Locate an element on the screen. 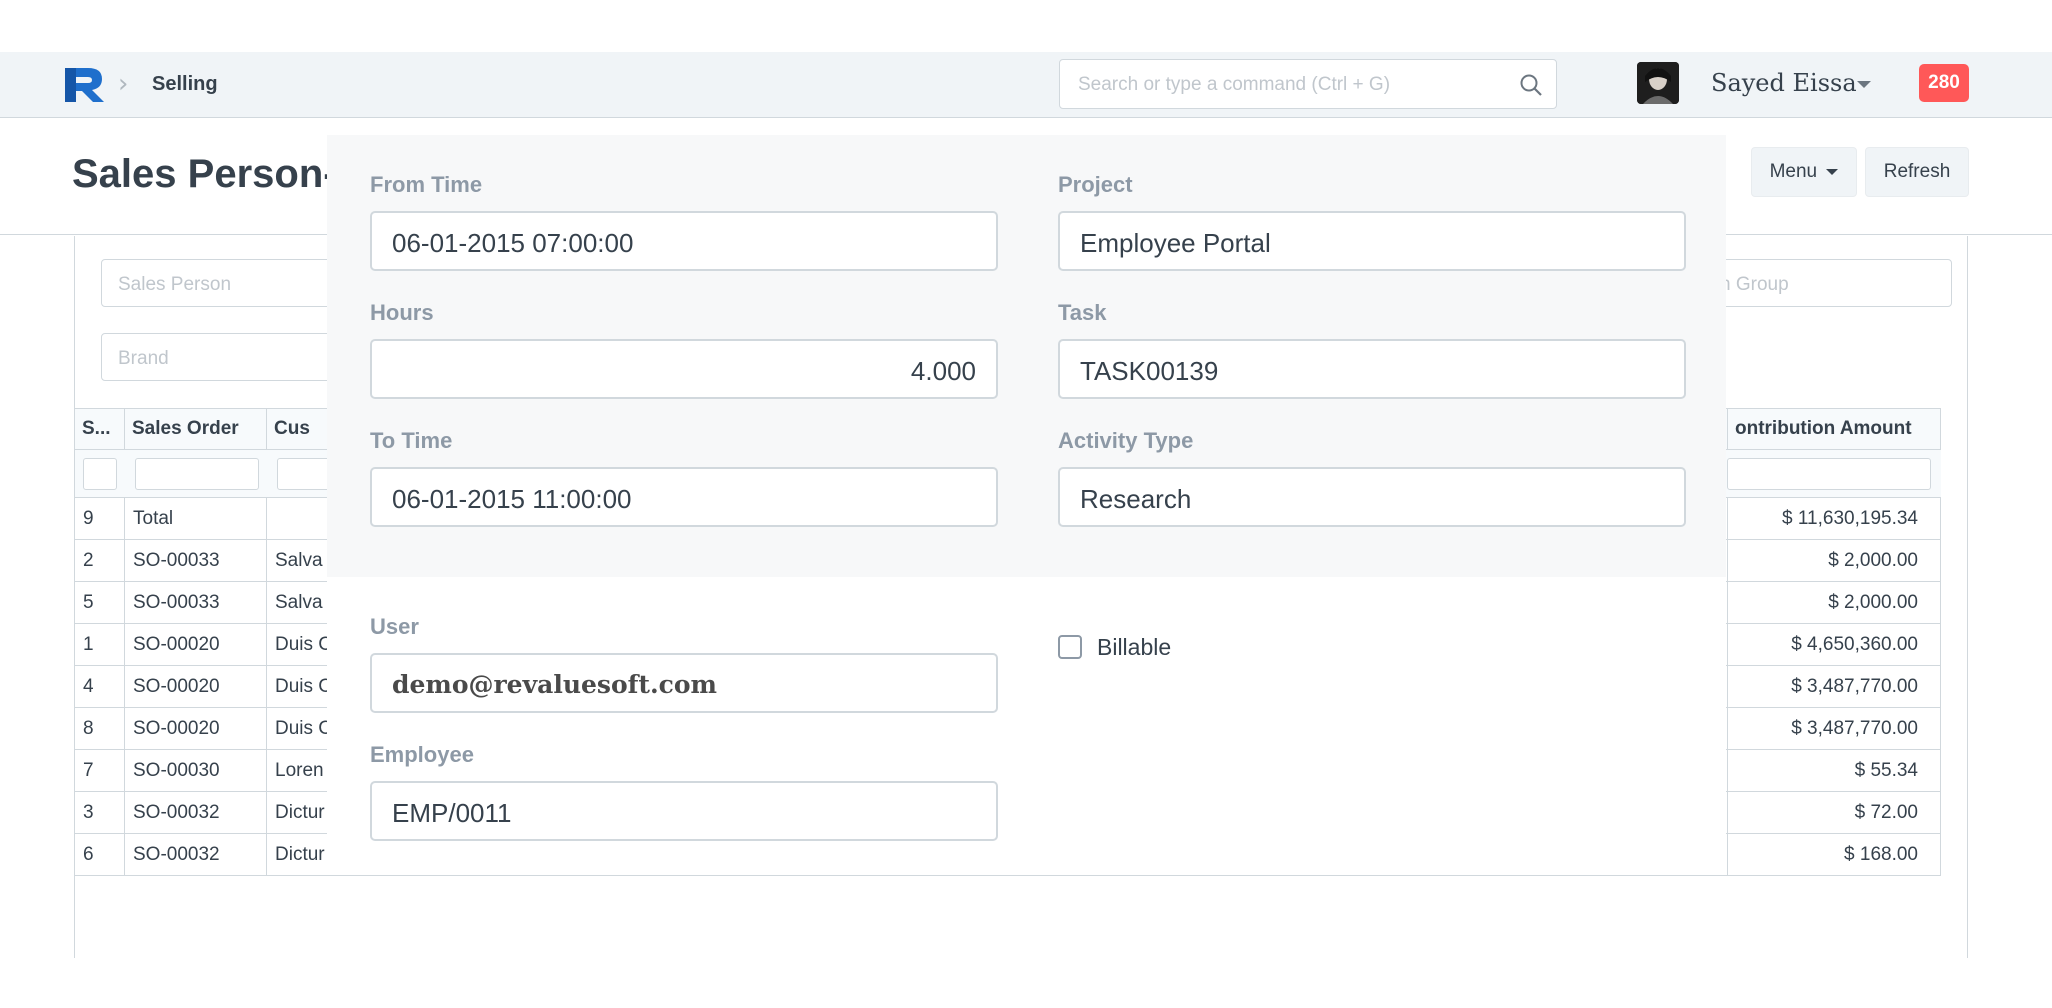  activity-type-label: Activity Type is located at coordinates (1126, 440).